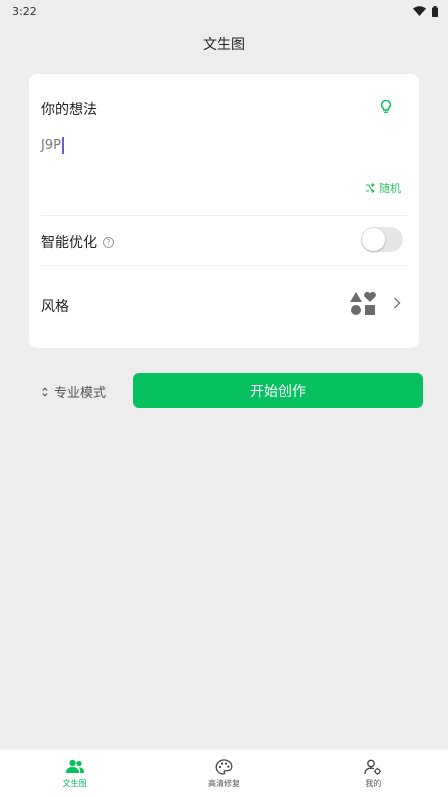  Describe the element at coordinates (51, 145) in the screenshot. I see `idea-input-value: J9P` at that location.